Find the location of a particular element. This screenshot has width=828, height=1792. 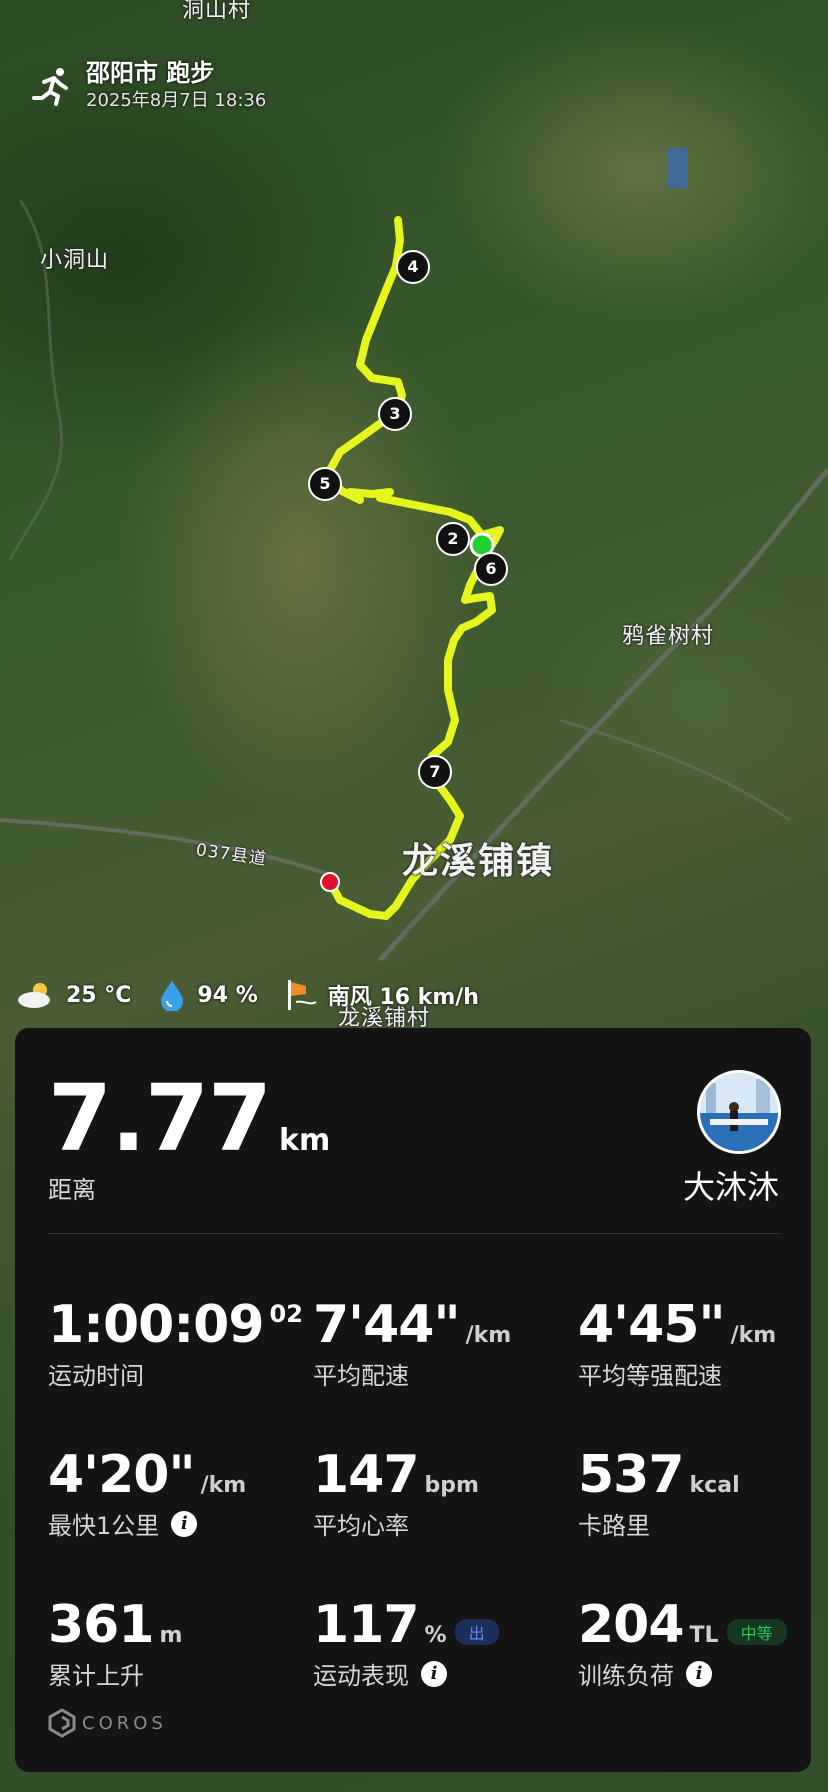

fastest-km-value: 4'20" is located at coordinates (122, 1475).